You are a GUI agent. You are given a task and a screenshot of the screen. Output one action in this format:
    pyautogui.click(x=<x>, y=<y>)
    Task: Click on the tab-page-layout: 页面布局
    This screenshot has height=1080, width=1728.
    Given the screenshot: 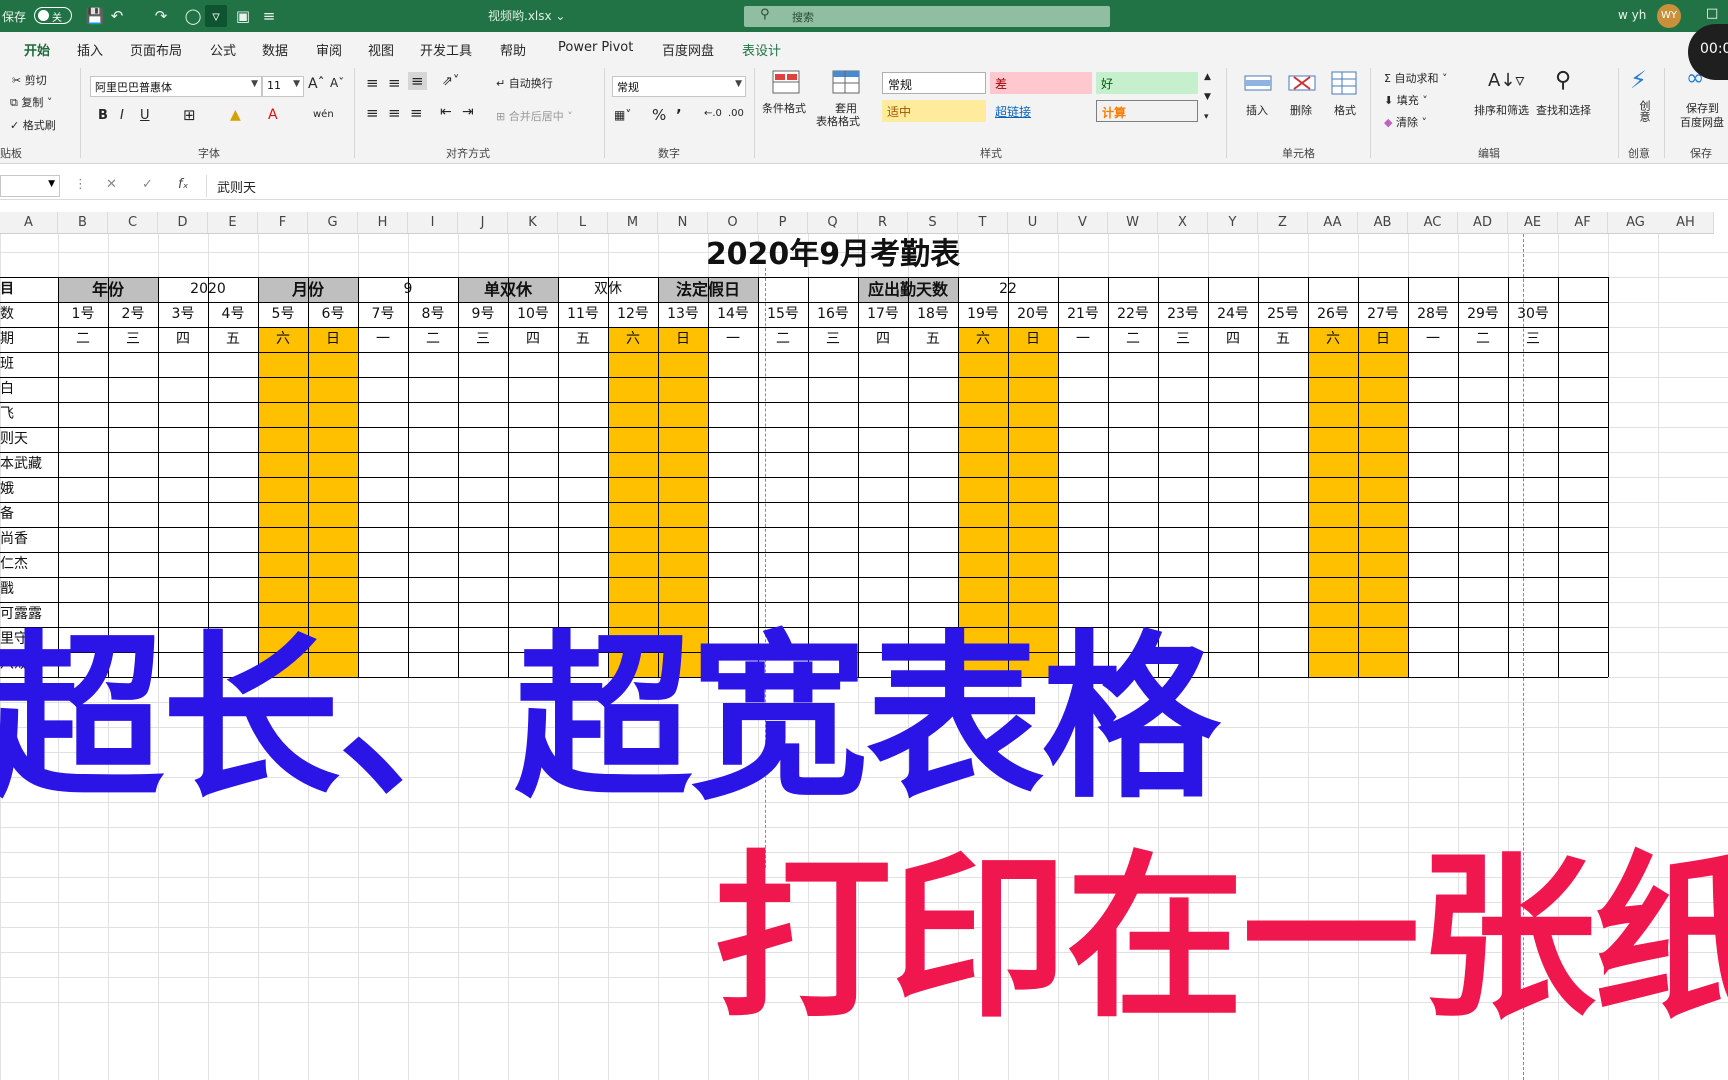 What is the action you would take?
    pyautogui.click(x=156, y=49)
    